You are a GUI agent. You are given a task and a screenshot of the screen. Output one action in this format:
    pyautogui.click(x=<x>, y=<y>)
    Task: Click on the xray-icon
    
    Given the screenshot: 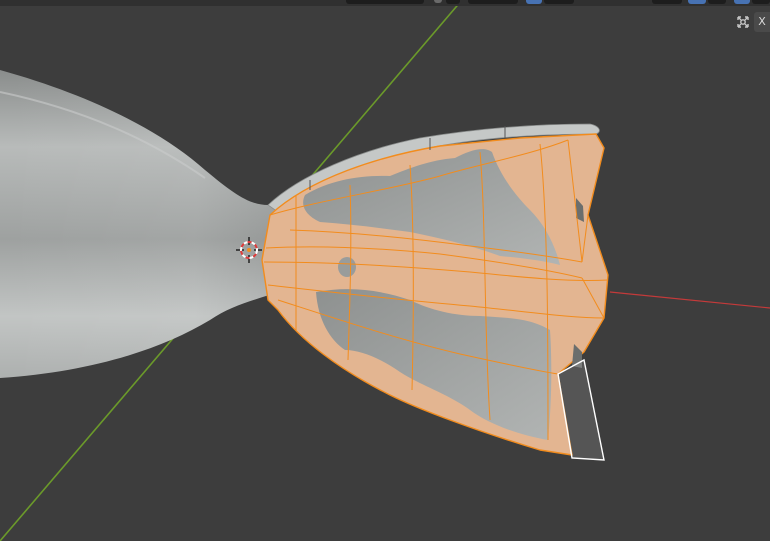 What is the action you would take?
    pyautogui.click(x=667, y=2)
    